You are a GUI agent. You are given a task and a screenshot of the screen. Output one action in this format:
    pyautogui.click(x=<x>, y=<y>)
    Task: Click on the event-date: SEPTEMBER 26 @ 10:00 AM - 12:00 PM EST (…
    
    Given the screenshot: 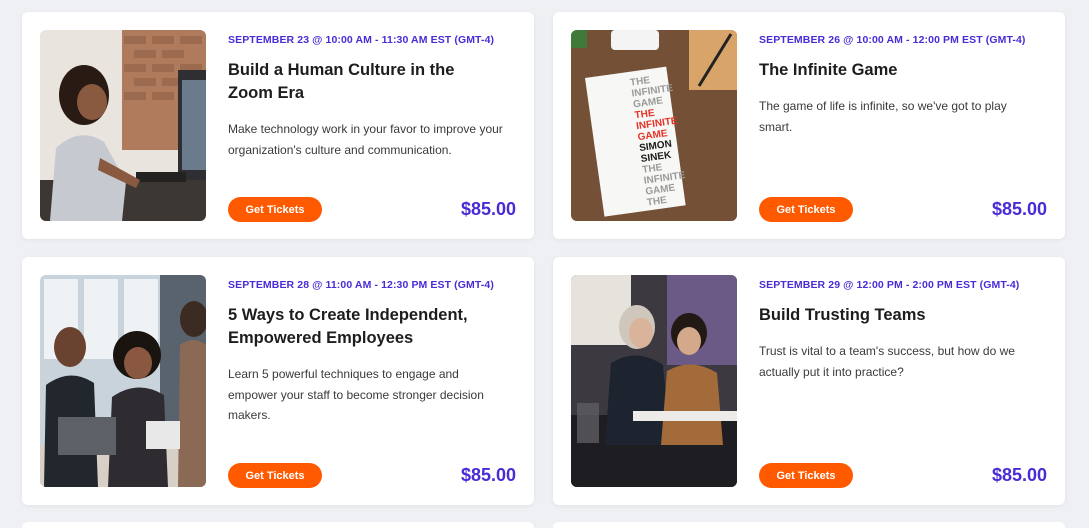 What is the action you would take?
    pyautogui.click(x=892, y=40)
    